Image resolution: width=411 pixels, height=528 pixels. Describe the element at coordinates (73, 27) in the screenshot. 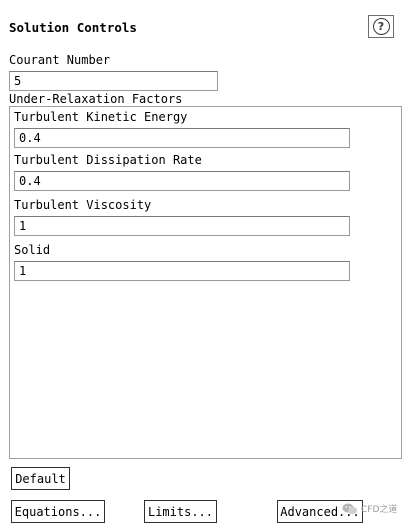

I see `panel-title: Solution Controls` at that location.